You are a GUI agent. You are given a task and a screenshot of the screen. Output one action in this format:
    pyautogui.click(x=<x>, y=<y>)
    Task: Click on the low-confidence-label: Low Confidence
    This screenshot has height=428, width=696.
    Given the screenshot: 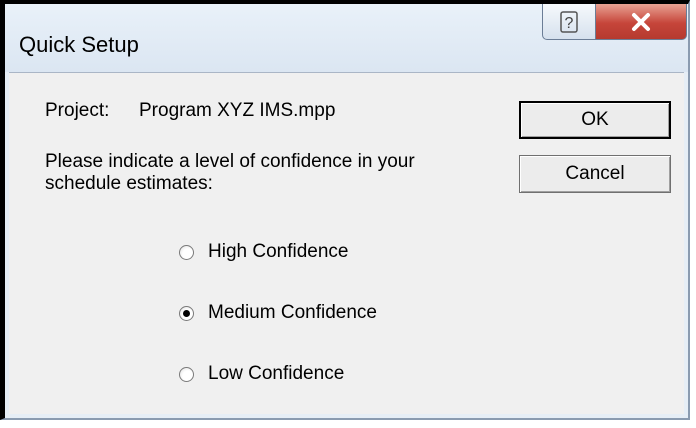 What is the action you would take?
    pyautogui.click(x=276, y=374)
    